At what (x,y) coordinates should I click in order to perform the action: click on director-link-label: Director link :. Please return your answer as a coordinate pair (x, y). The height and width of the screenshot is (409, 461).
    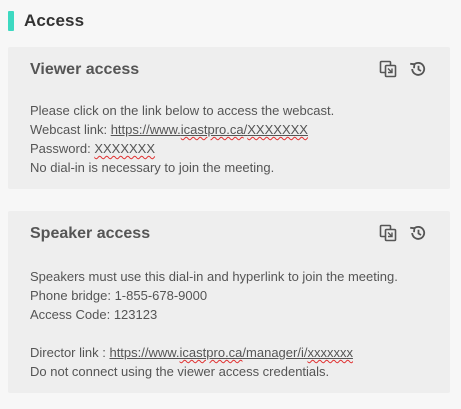
    Looking at the image, I should click on (70, 352).